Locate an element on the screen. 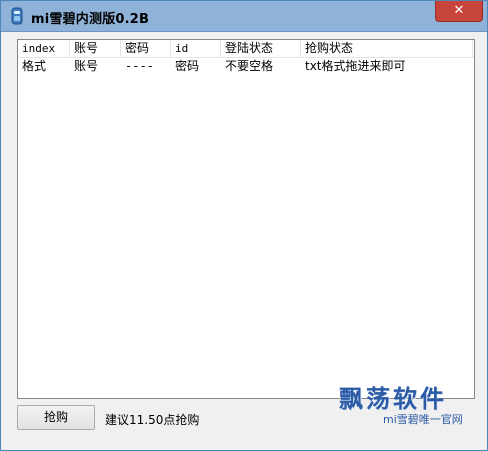 Image resolution: width=488 pixels, height=451 pixels. column-header-login-status: 登陆状态 is located at coordinates (261, 48).